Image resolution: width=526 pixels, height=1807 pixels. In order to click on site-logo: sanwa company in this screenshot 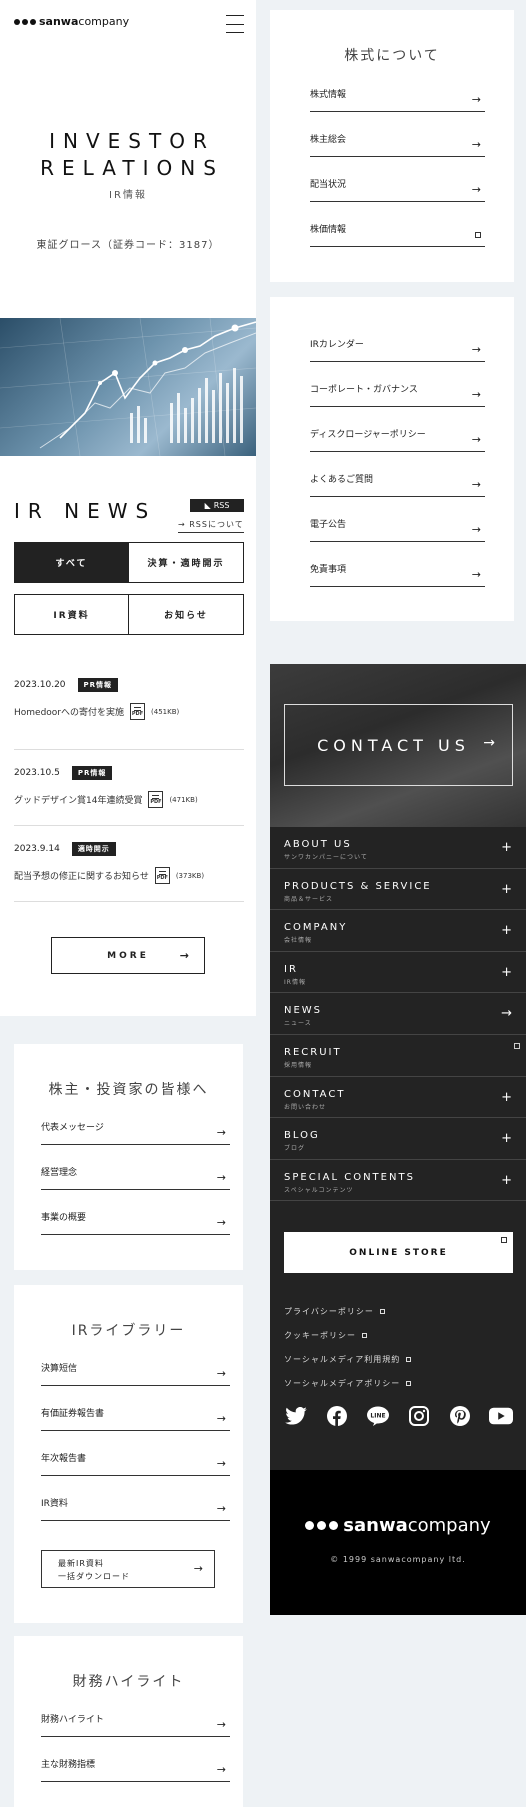, I will do `click(71, 21)`.